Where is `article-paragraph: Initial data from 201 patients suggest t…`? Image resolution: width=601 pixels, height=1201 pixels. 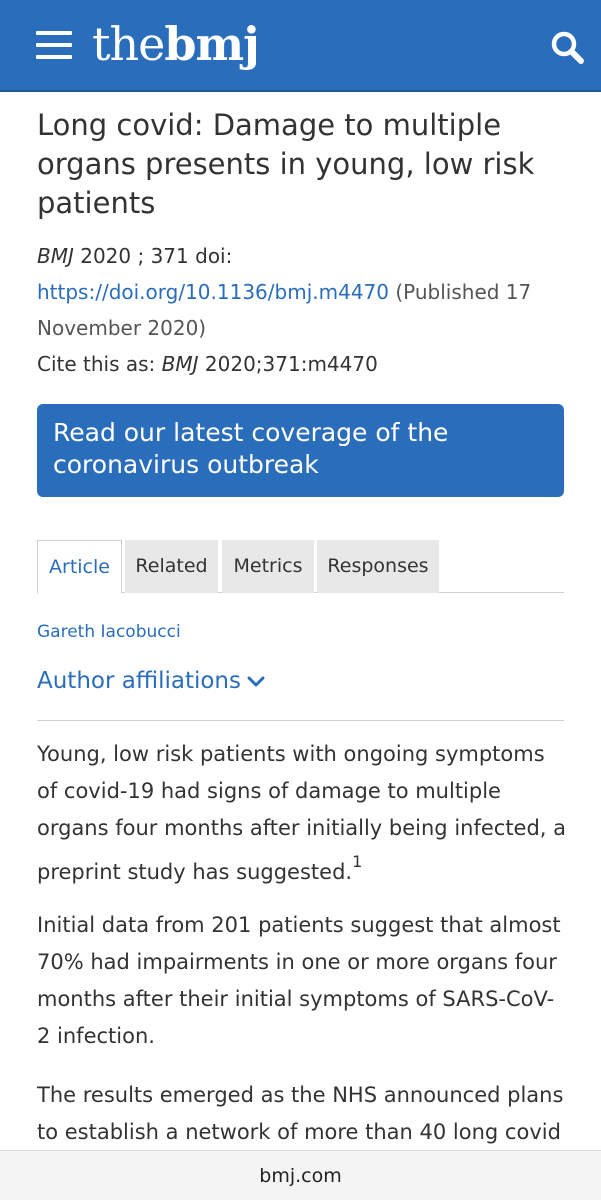
article-paragraph: Initial data from 201 patients suggest t… is located at coordinates (302, 981).